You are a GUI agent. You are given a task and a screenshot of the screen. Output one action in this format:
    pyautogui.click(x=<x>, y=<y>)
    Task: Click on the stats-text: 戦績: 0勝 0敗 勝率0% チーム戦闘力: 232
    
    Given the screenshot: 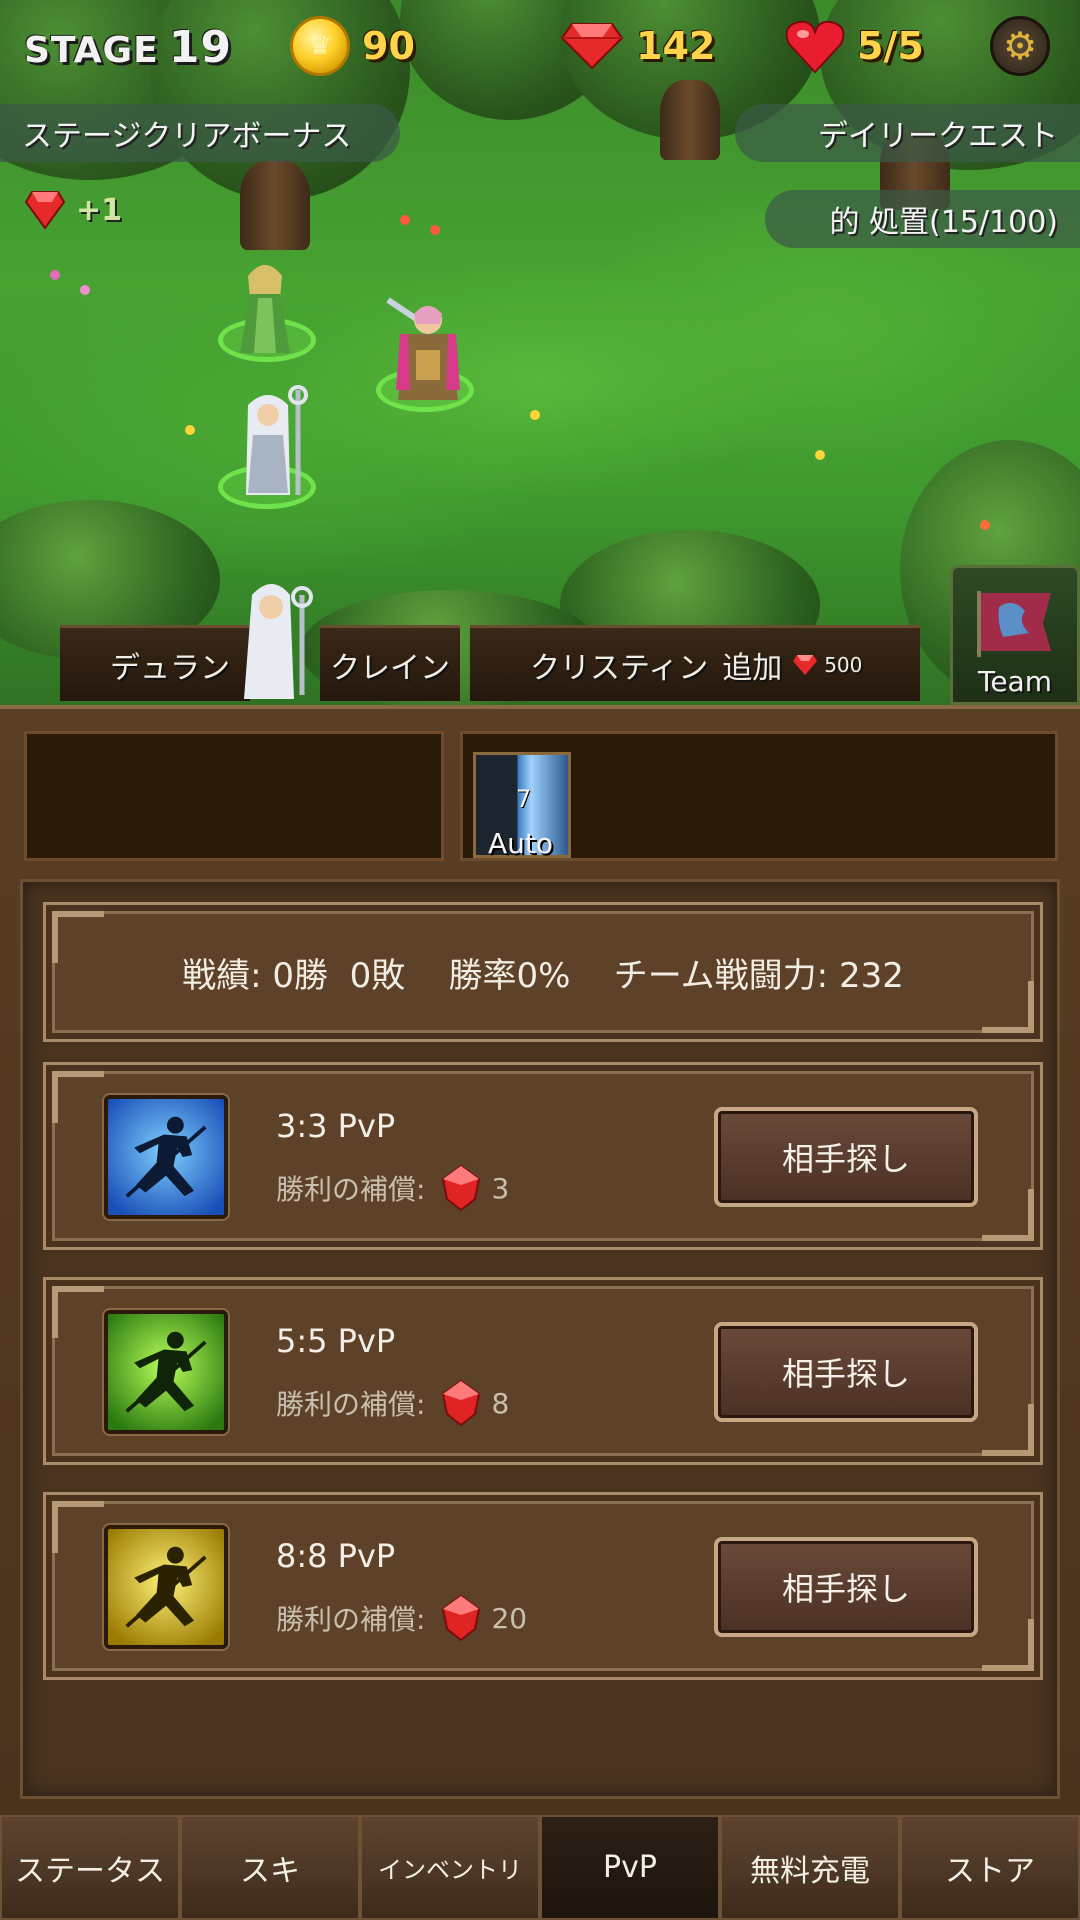 What is the action you would take?
    pyautogui.click(x=543, y=975)
    